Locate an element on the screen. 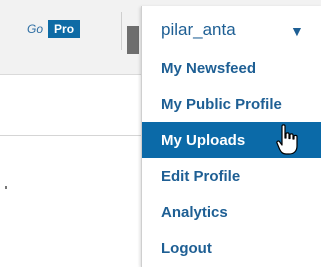  menu-item-label: My Uploads is located at coordinates (203, 140).